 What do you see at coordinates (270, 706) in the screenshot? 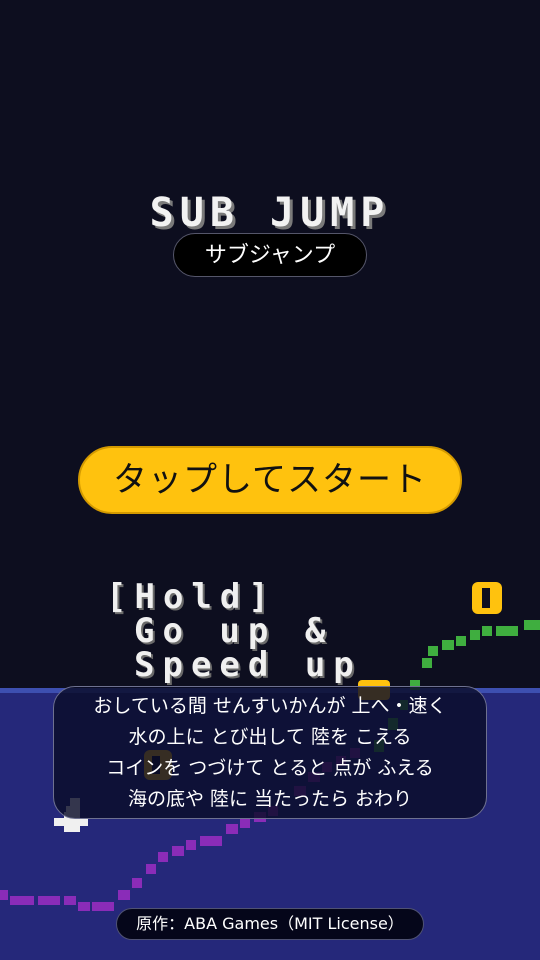
I see `instruction-line: おしている間 せんすいかんが 上へ・速く` at bounding box center [270, 706].